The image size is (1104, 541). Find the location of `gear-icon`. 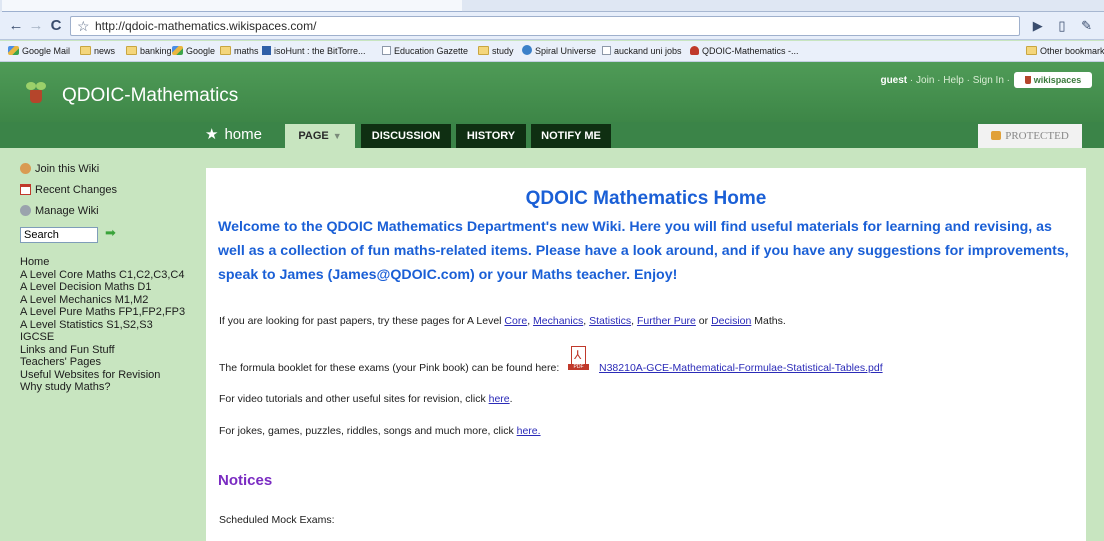

gear-icon is located at coordinates (25, 210).